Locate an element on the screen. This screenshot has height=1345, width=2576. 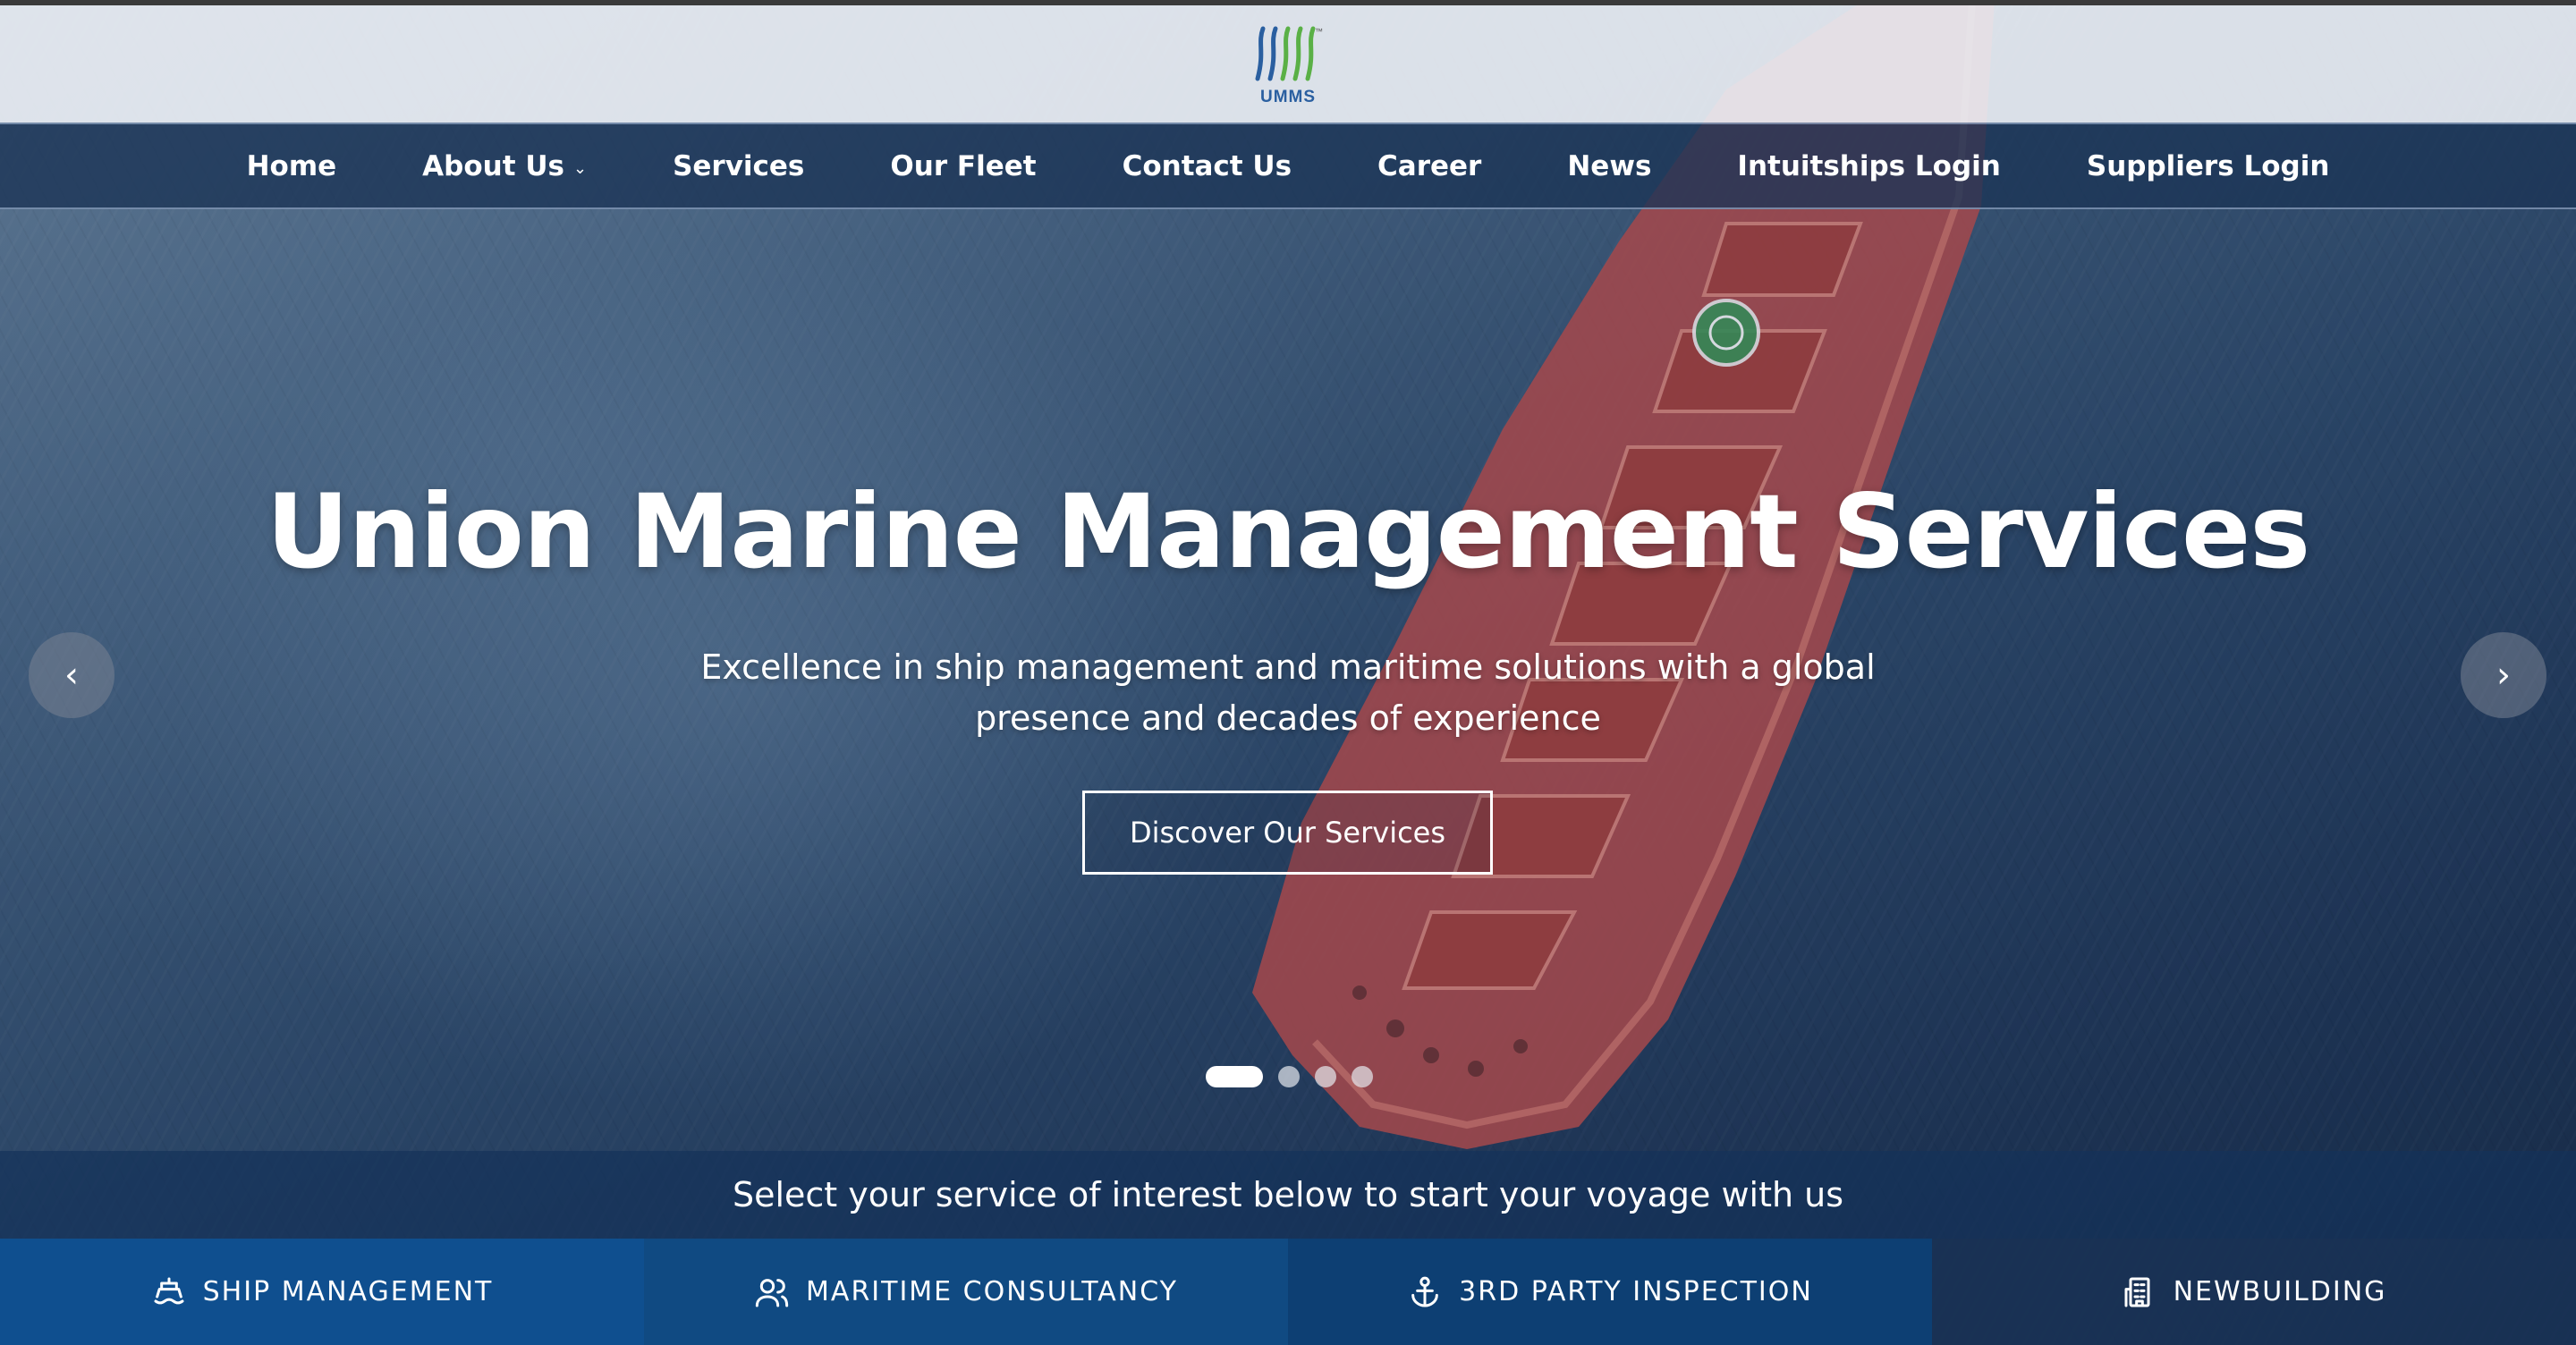
nav-item-about-us: About Us ⌄ is located at coordinates (504, 166).